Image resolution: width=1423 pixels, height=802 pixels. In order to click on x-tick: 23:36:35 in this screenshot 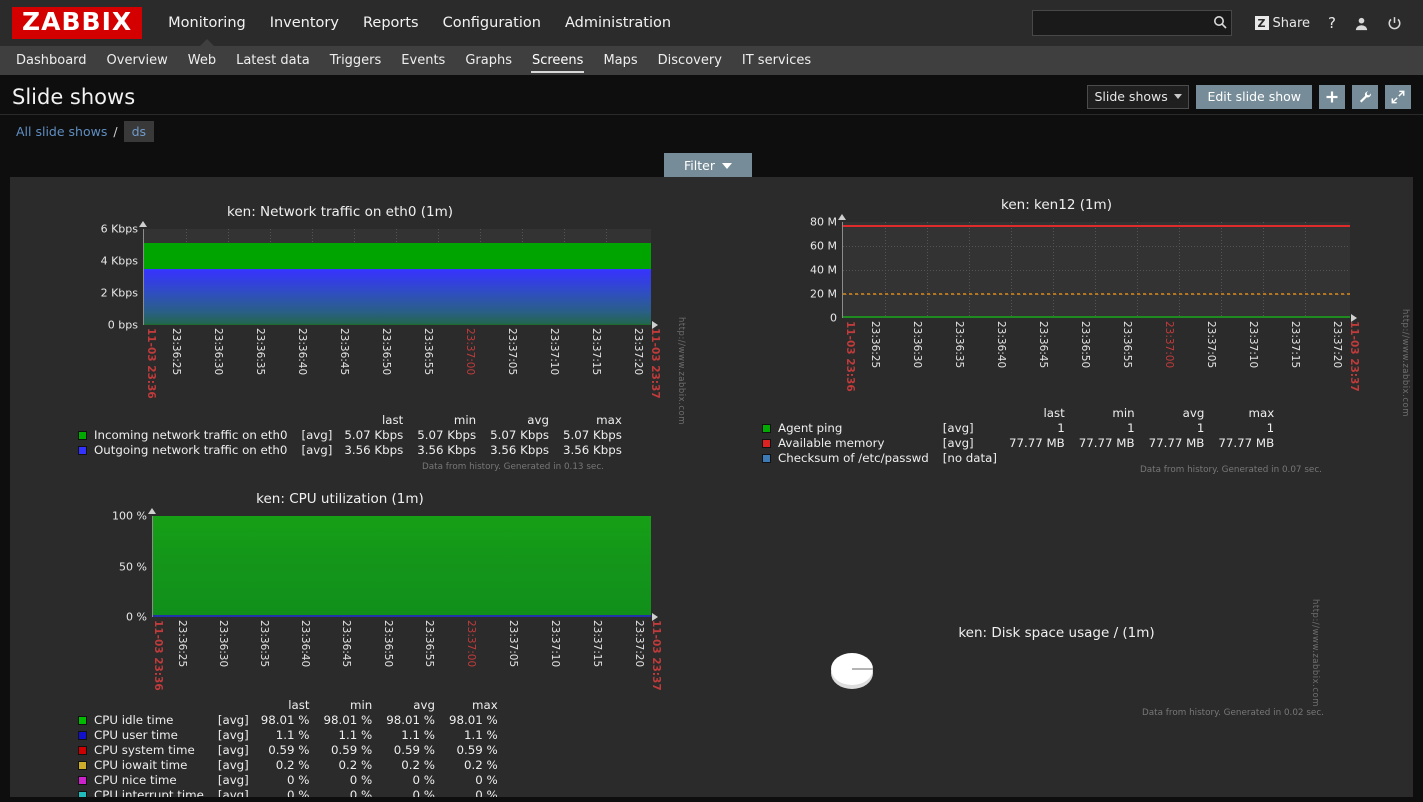, I will do `click(959, 345)`.